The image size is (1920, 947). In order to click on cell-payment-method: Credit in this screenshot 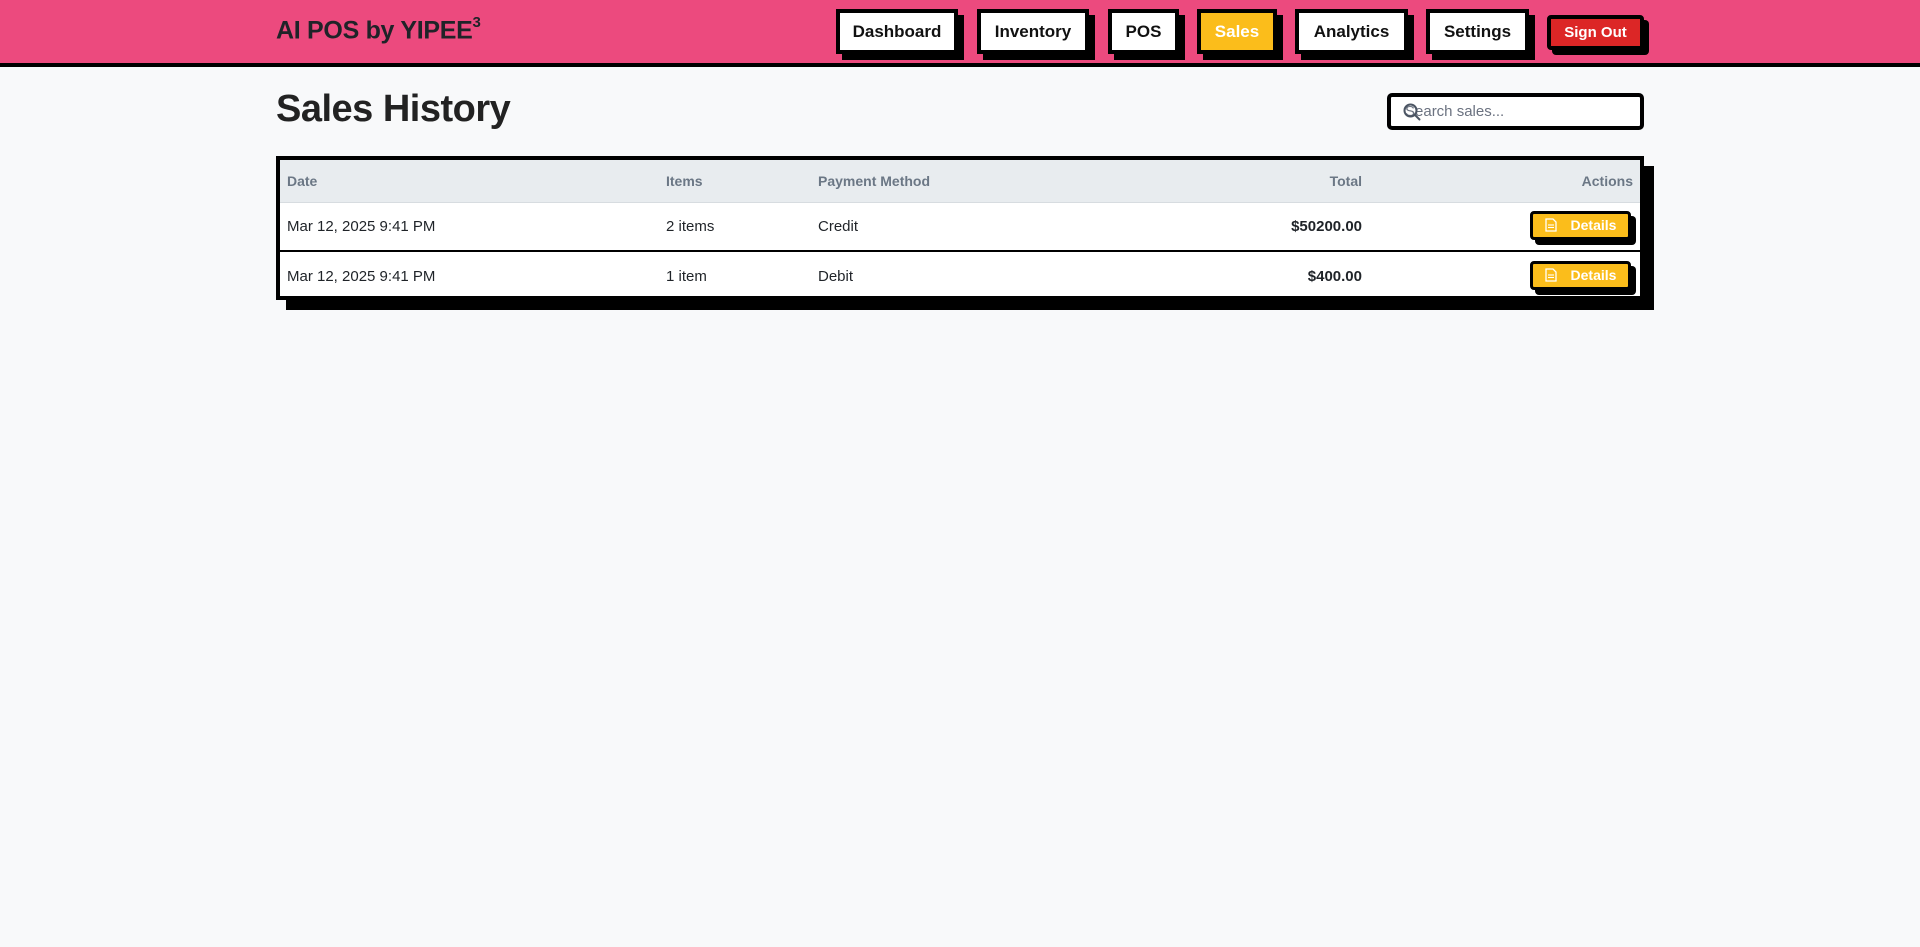, I will do `click(838, 226)`.